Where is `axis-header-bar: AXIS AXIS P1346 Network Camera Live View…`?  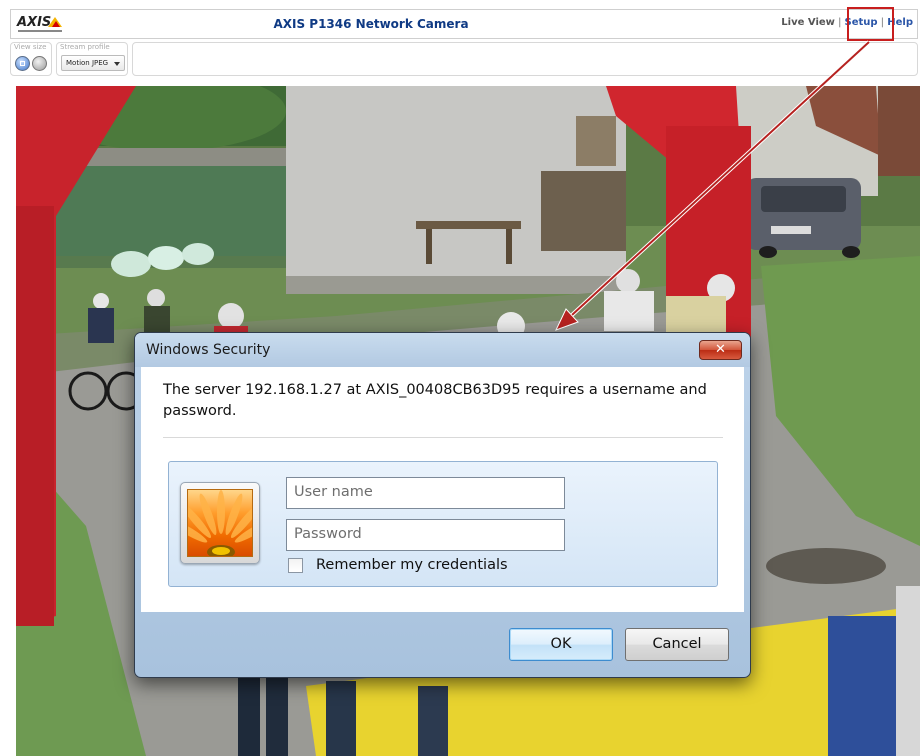 axis-header-bar: AXIS AXIS P1346 Network Camera Live View… is located at coordinates (464, 24).